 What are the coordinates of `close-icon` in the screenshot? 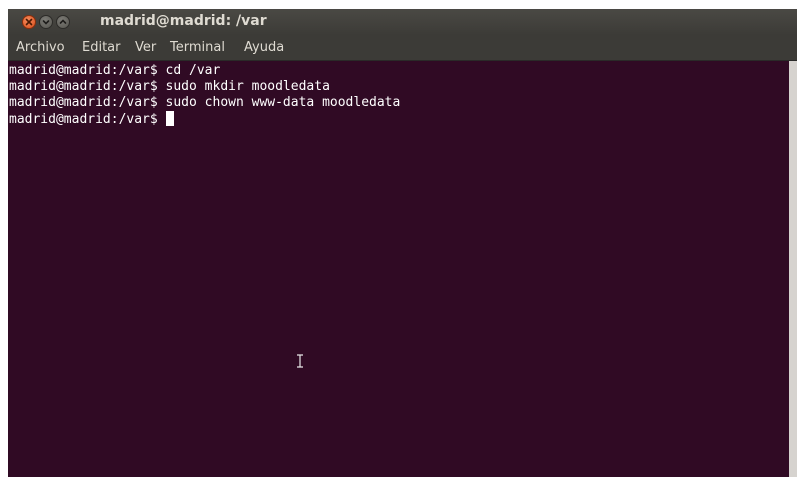 It's located at (29, 22).